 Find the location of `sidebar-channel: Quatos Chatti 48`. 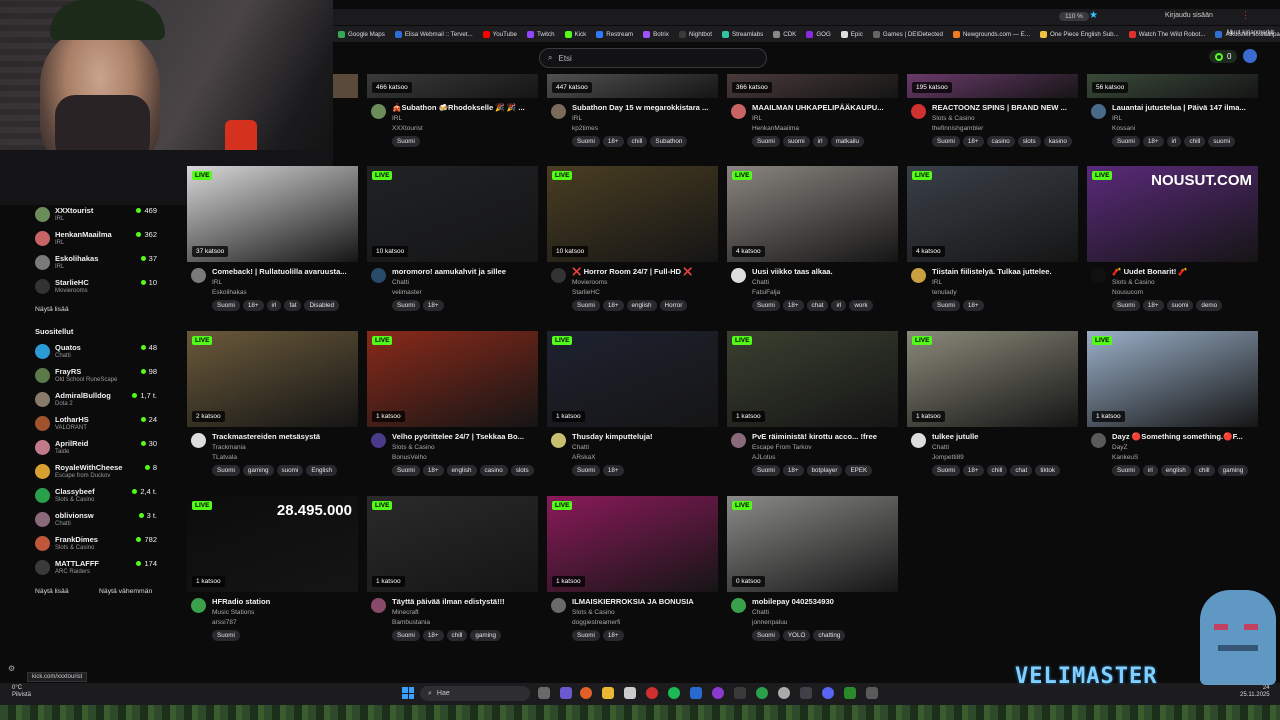

sidebar-channel: Quatos Chatti 48 is located at coordinates (96, 353).